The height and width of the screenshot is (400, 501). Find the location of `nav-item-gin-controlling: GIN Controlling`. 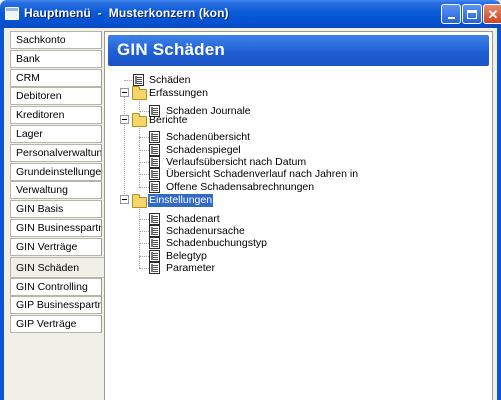

nav-item-gin-controlling: GIN Controlling is located at coordinates (56, 286).